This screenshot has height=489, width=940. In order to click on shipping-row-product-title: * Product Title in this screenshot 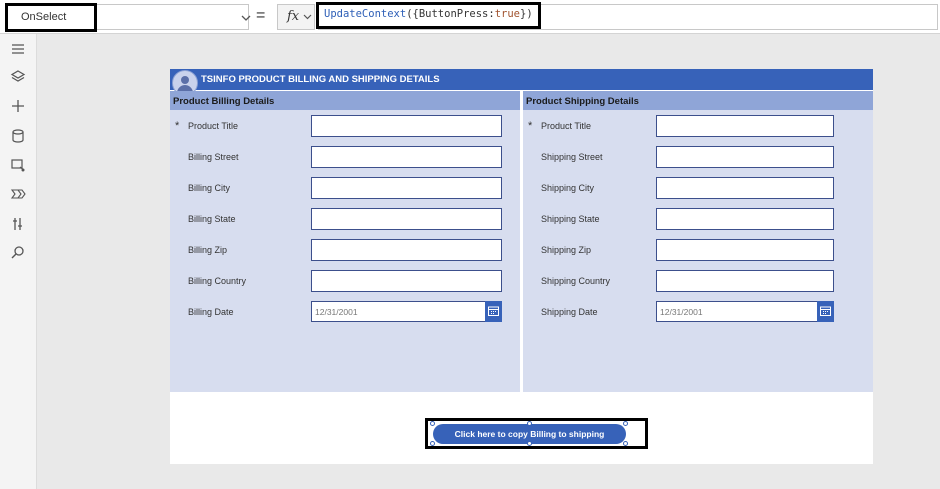, I will do `click(698, 126)`.